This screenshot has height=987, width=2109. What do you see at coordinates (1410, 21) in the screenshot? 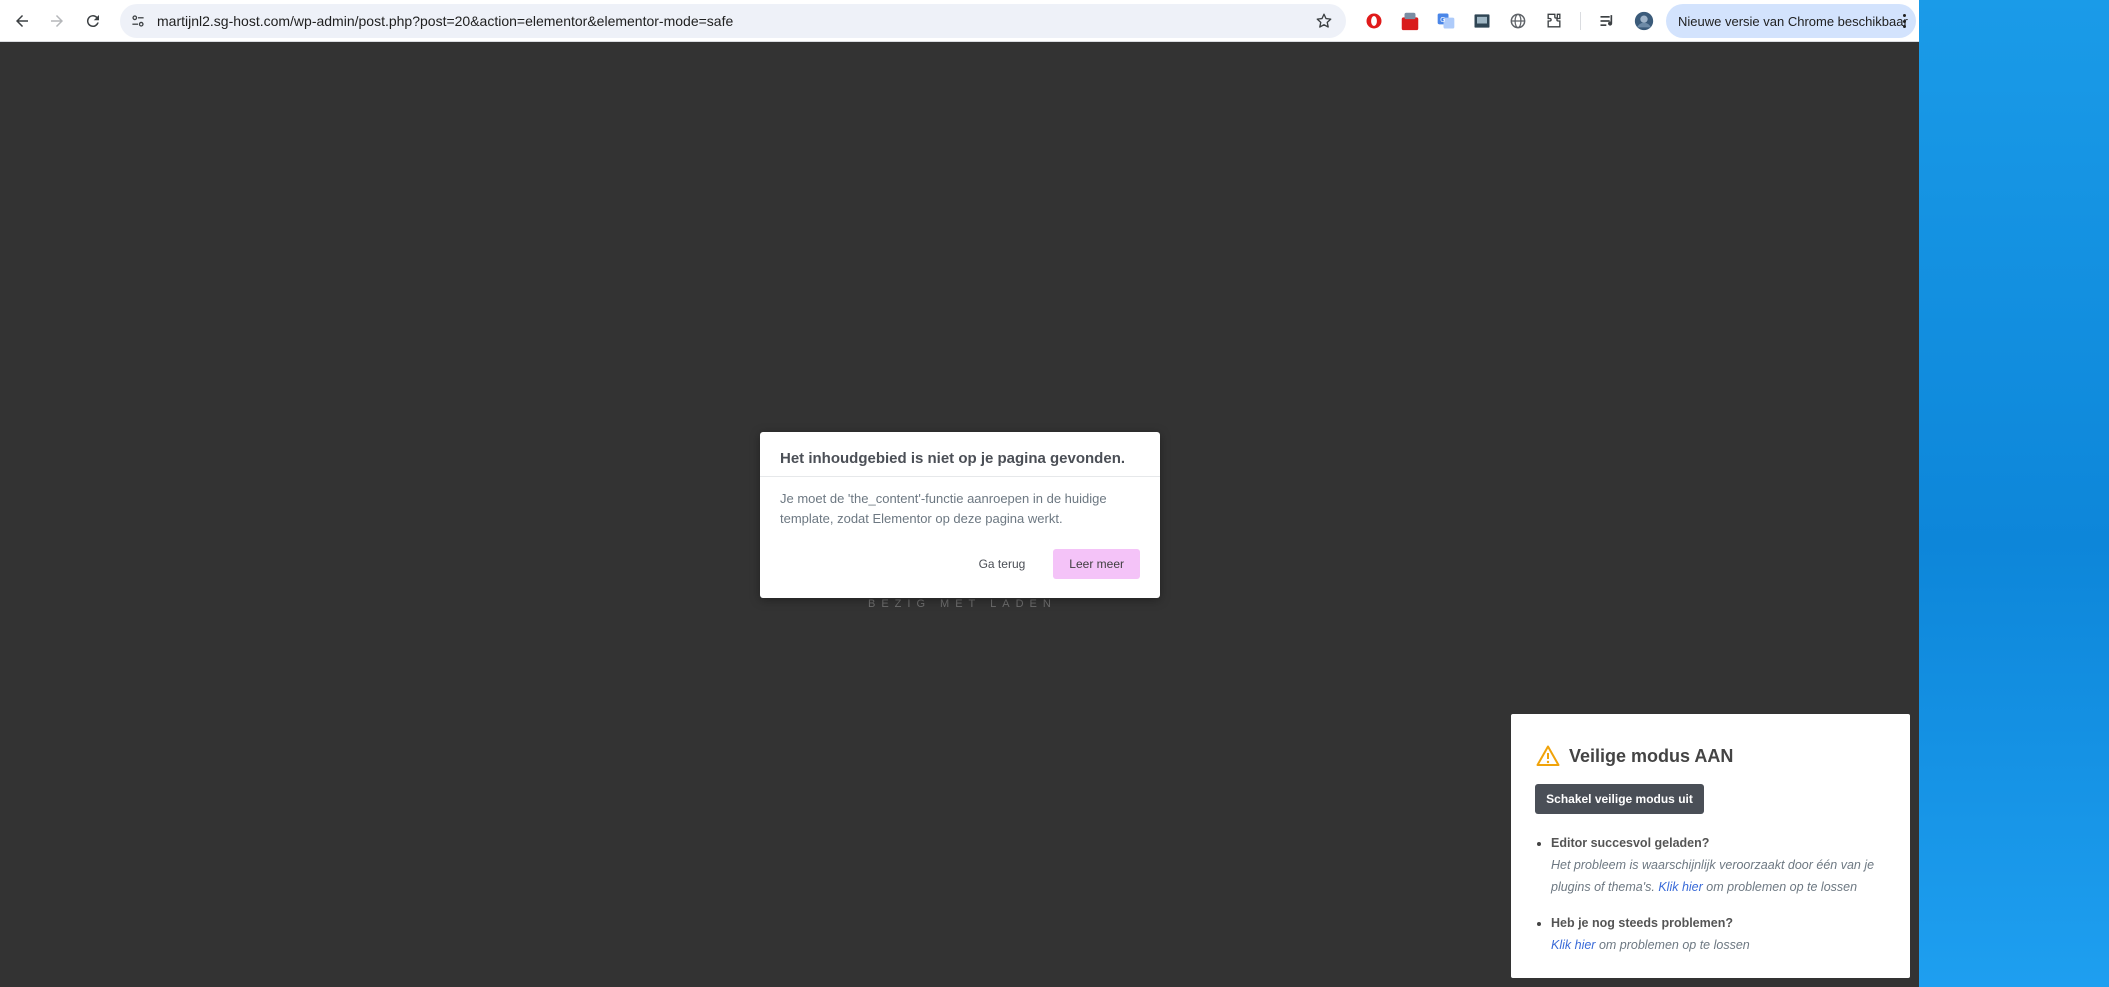
I see `red-extension-icon` at bounding box center [1410, 21].